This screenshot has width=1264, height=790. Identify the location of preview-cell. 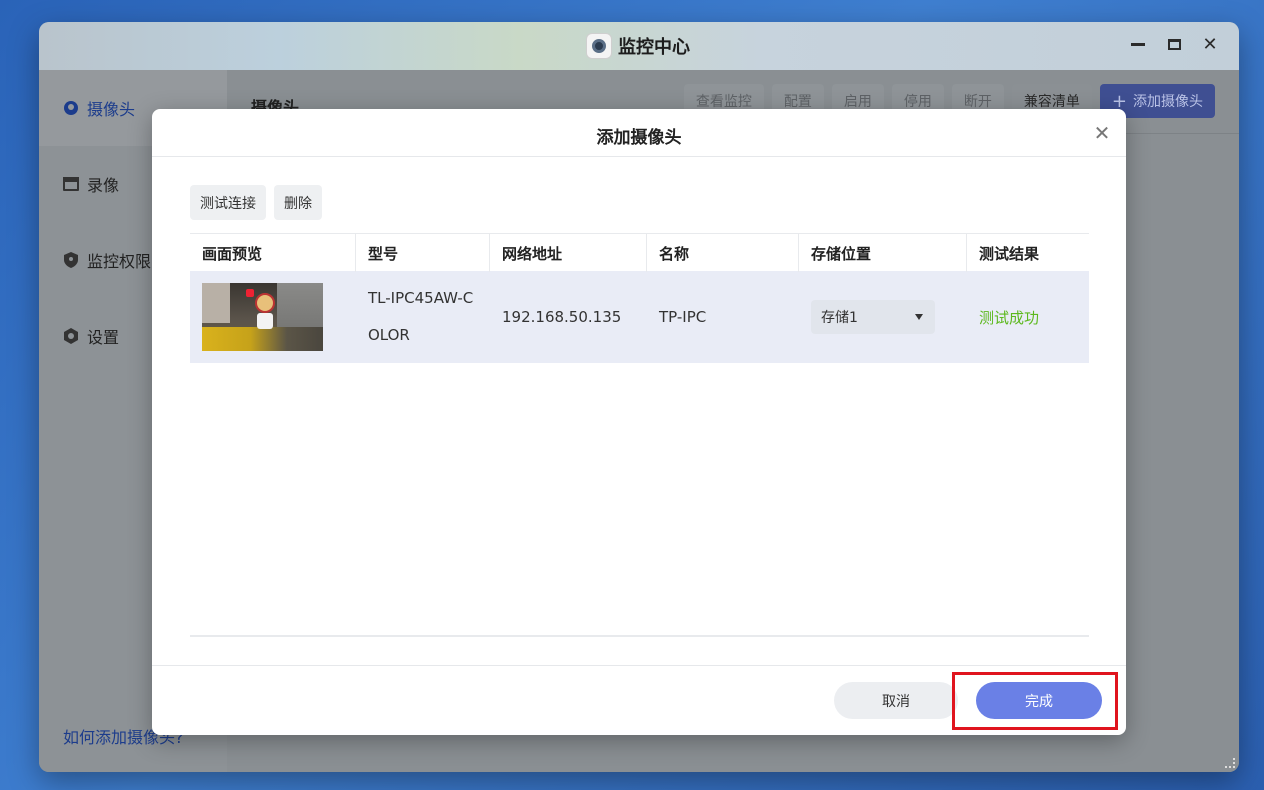
(273, 317).